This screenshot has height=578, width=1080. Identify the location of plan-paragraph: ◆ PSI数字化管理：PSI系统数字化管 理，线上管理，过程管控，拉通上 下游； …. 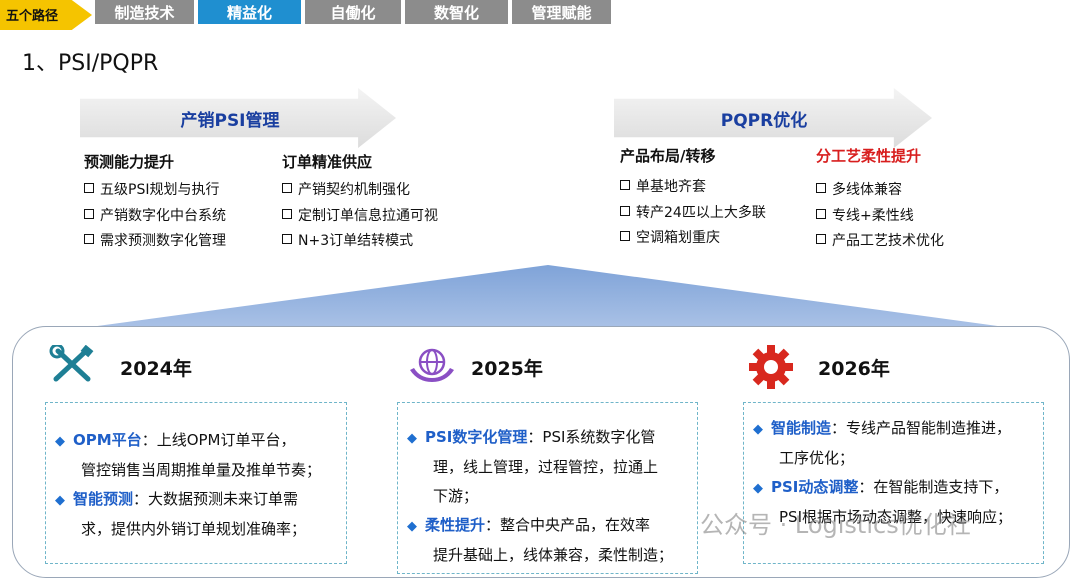
(540, 496).